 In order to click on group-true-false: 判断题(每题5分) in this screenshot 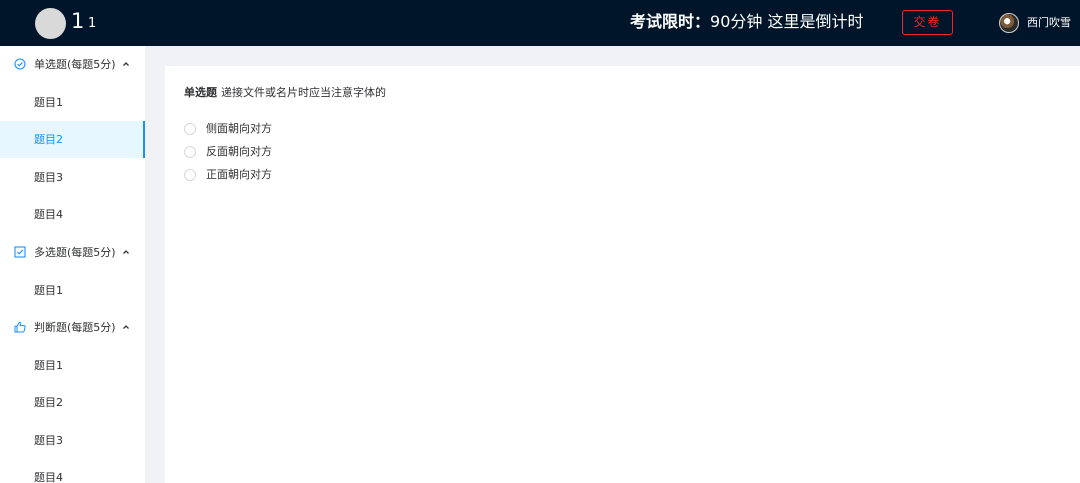, I will do `click(72, 327)`.